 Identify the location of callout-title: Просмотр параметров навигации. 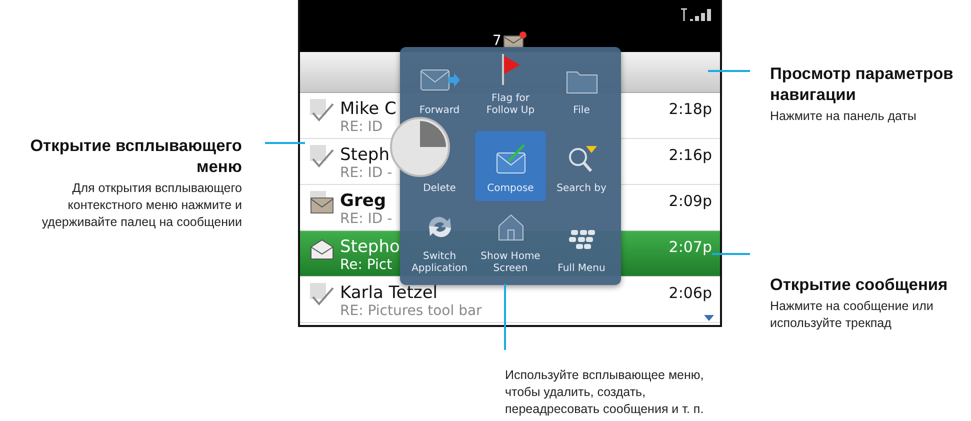
(862, 85).